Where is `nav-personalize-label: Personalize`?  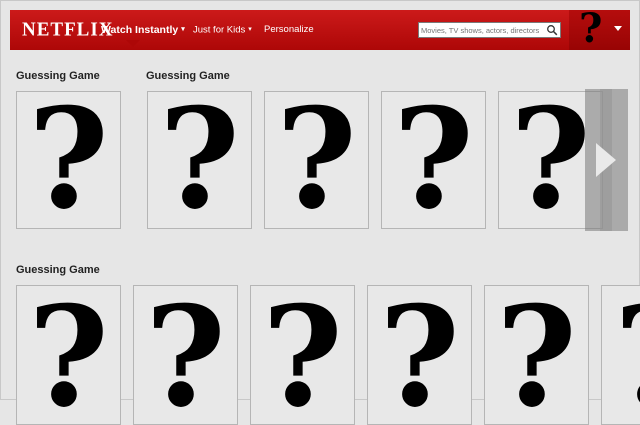 nav-personalize-label: Personalize is located at coordinates (289, 29).